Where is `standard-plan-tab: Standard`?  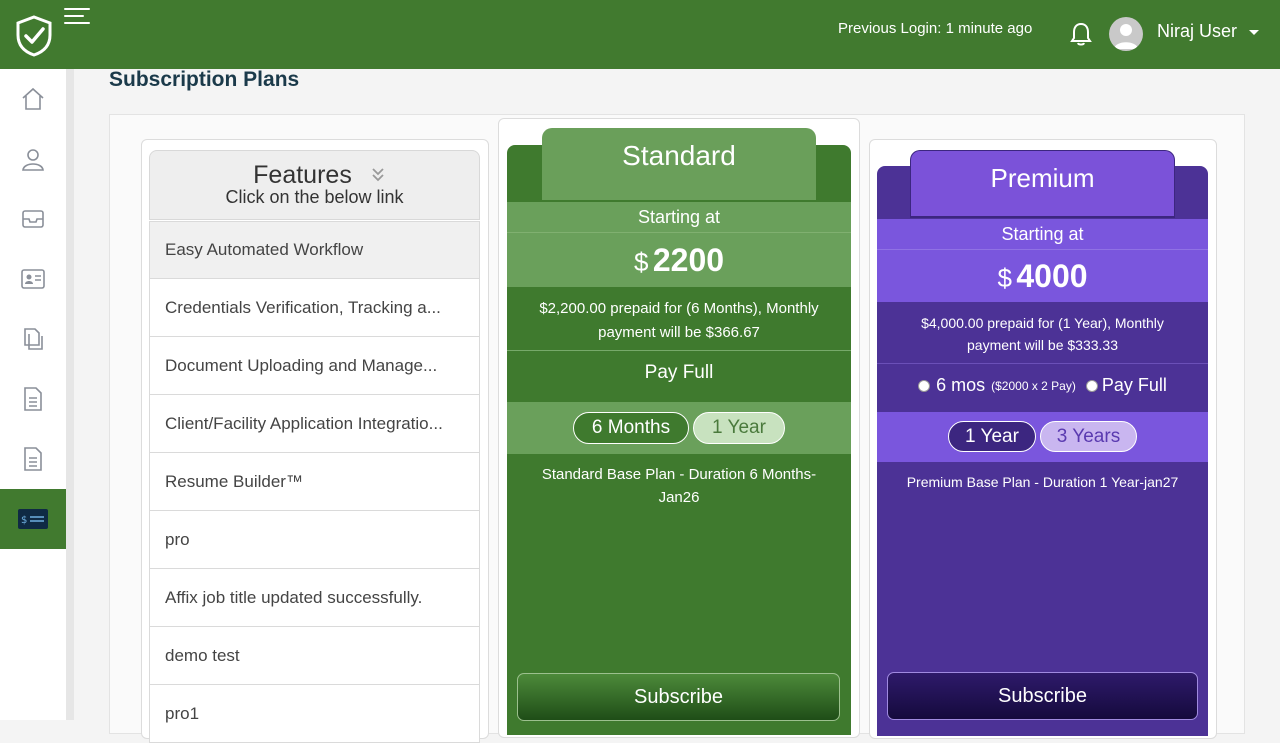
standard-plan-tab: Standard is located at coordinates (679, 165).